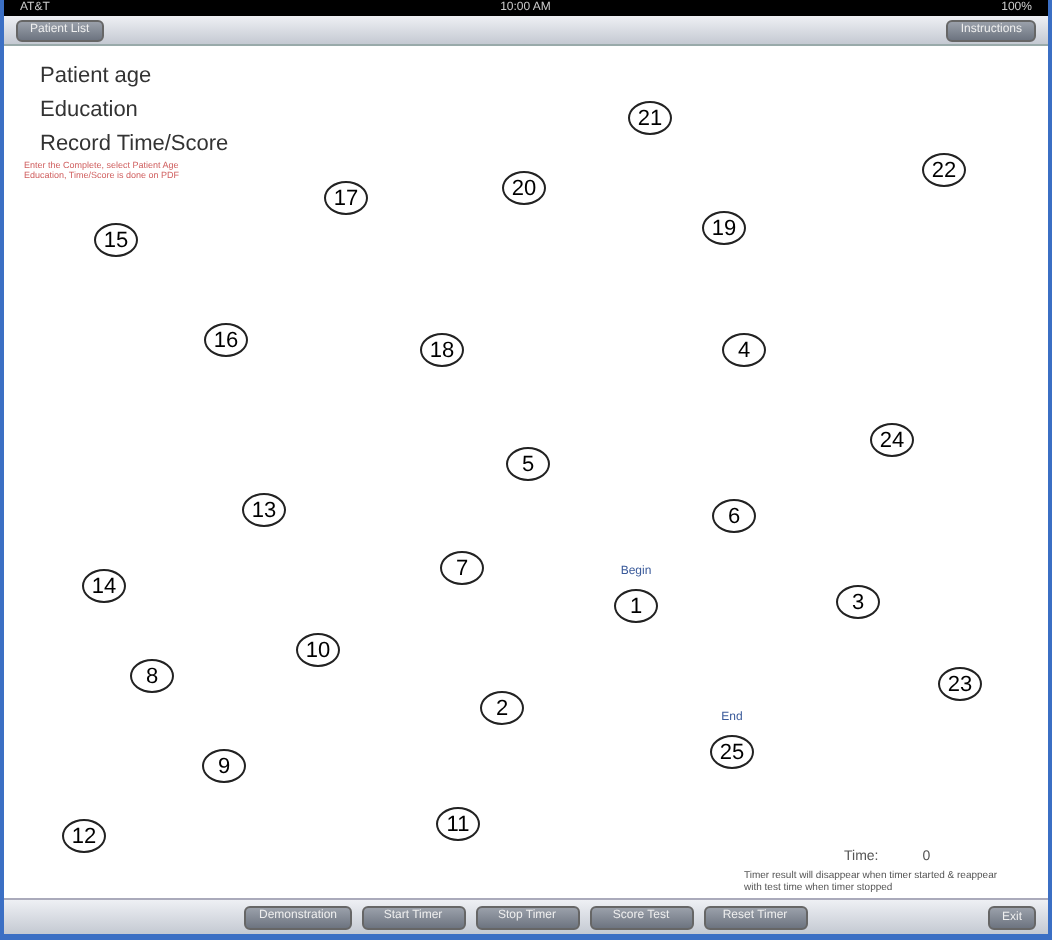  Describe the element at coordinates (944, 170) in the screenshot. I see `number-node: 22` at that location.